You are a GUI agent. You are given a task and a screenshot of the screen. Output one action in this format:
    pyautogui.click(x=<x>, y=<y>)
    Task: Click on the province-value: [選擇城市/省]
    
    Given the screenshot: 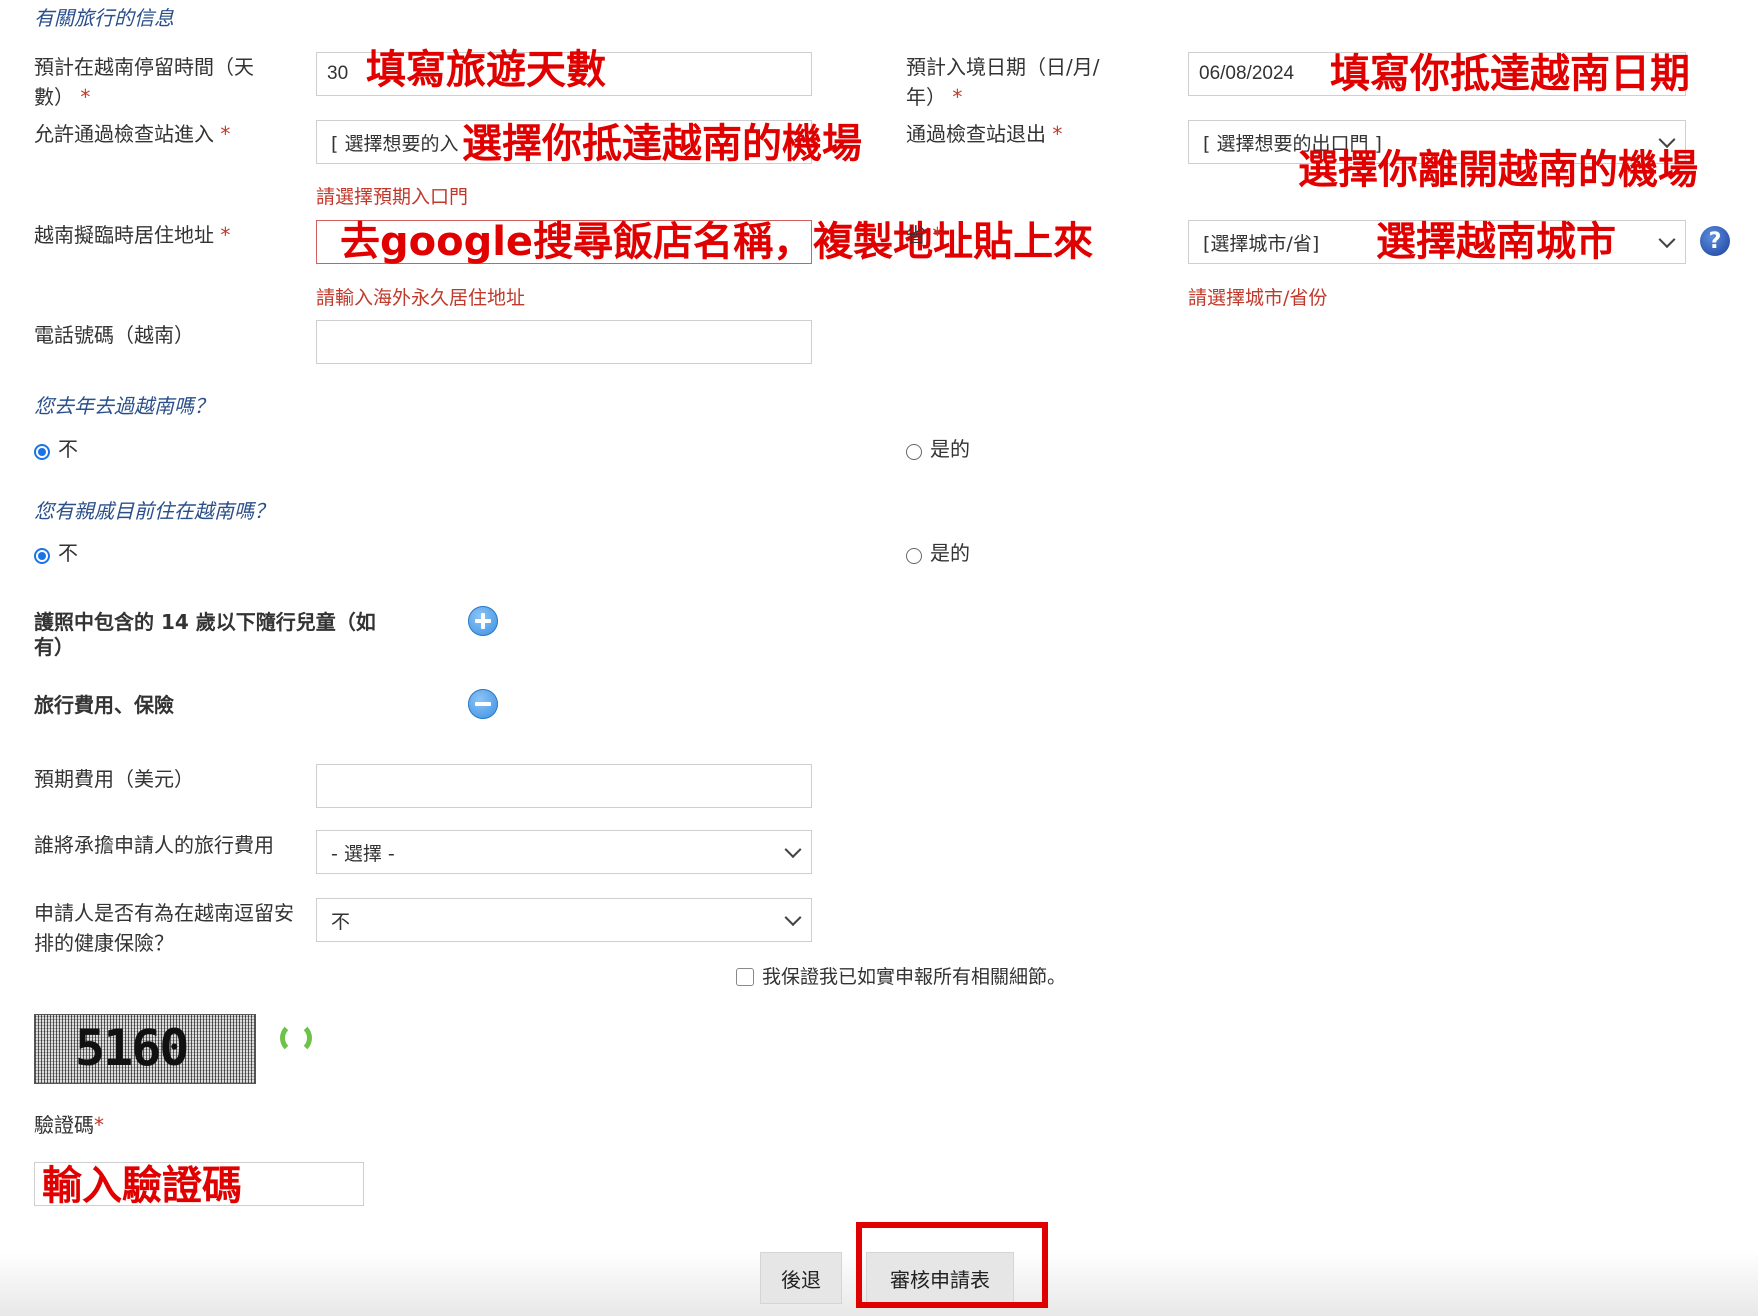 What is the action you would take?
    pyautogui.click(x=1261, y=243)
    